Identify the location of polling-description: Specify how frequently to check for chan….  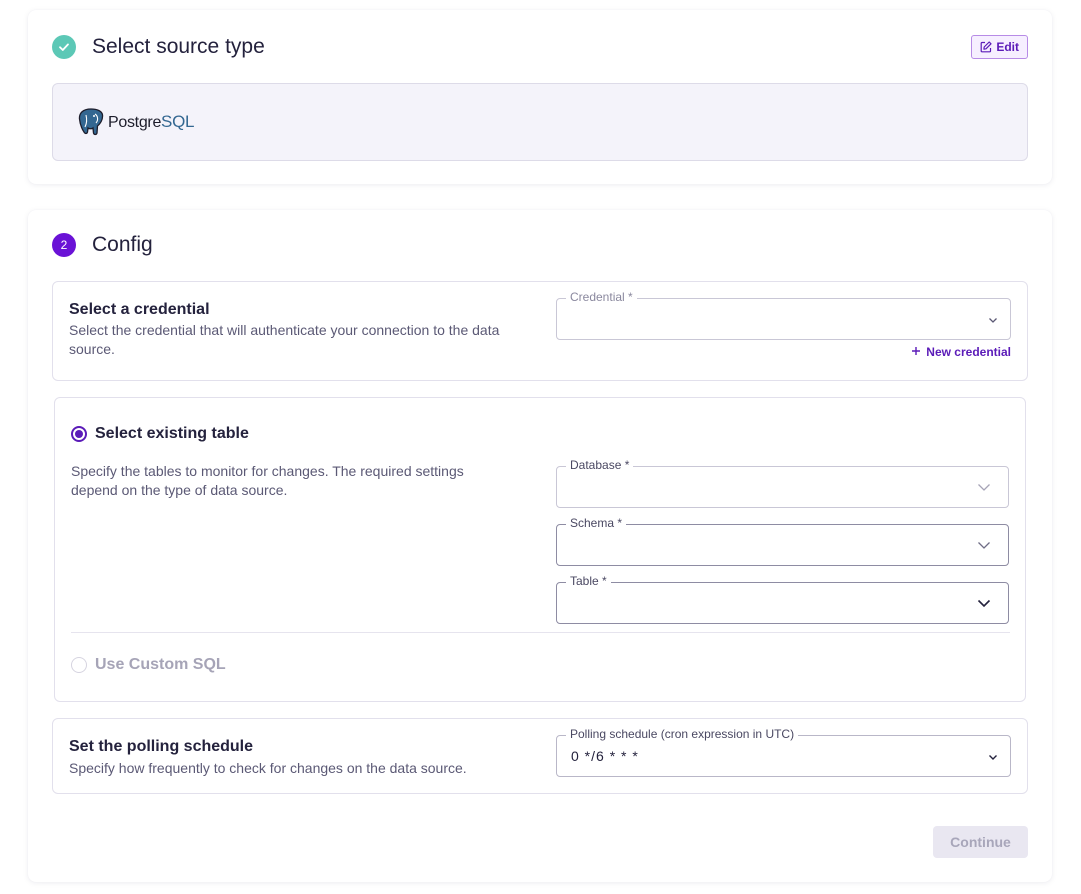
(268, 768).